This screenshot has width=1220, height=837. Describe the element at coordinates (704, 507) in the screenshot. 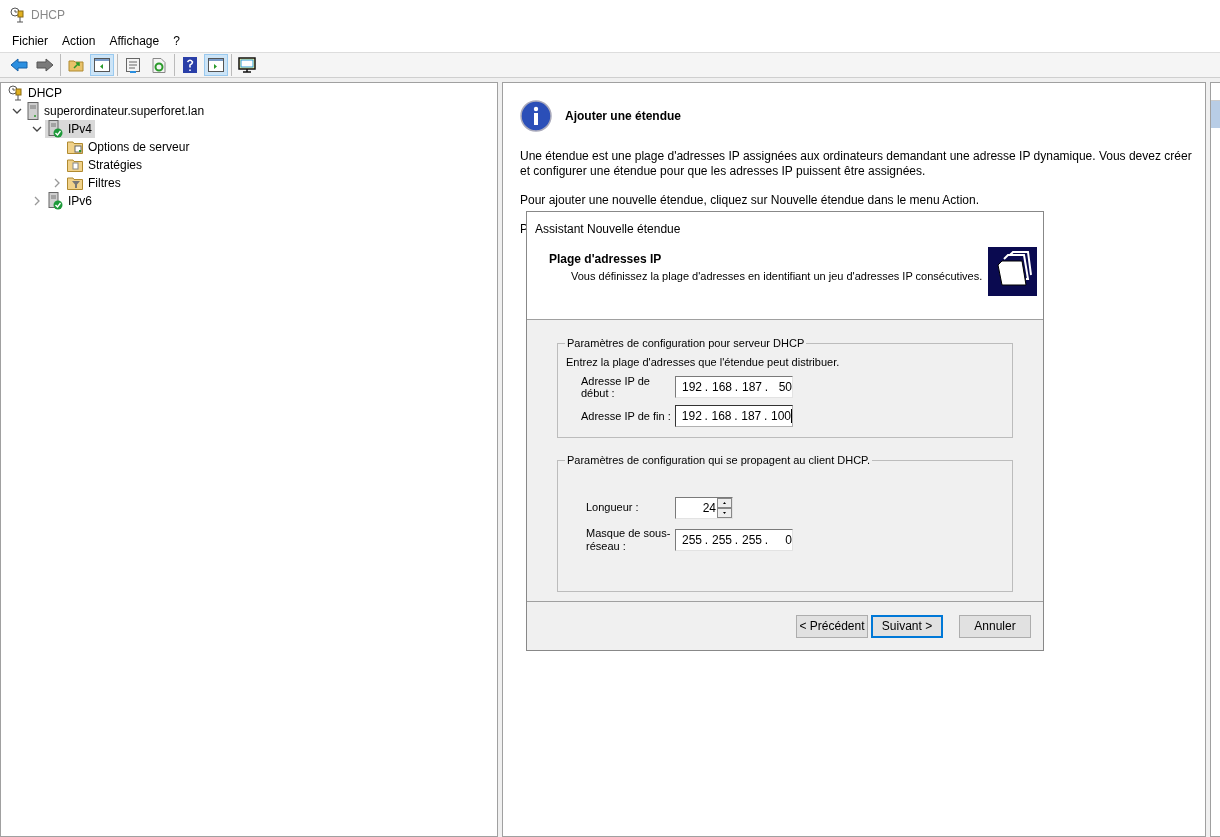

I see `length-spinner: 24` at that location.